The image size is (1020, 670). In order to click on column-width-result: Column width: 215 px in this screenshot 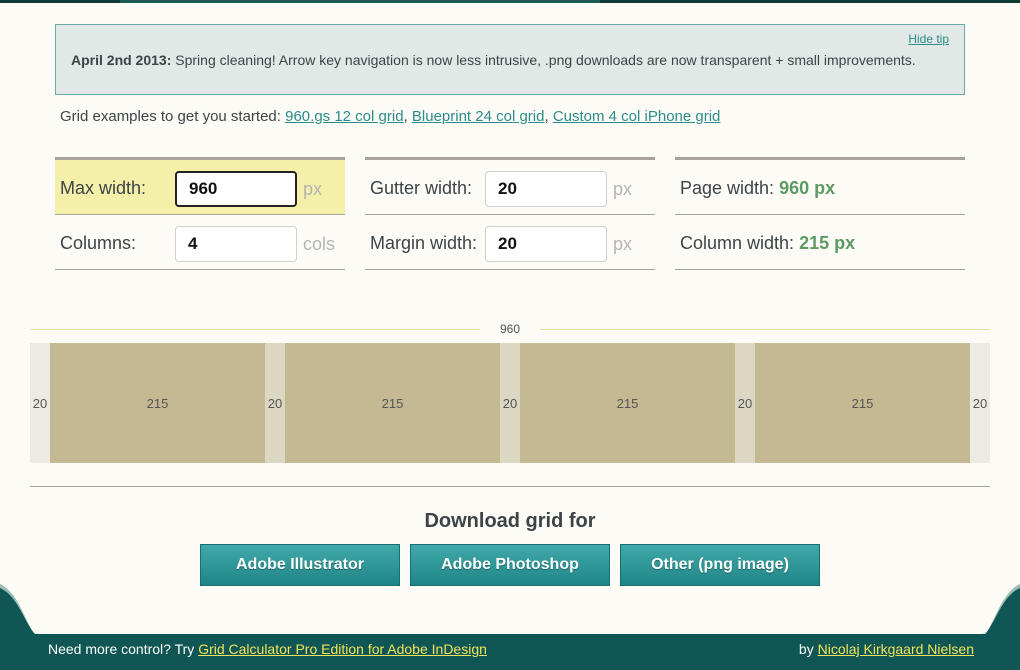, I will do `click(767, 243)`.